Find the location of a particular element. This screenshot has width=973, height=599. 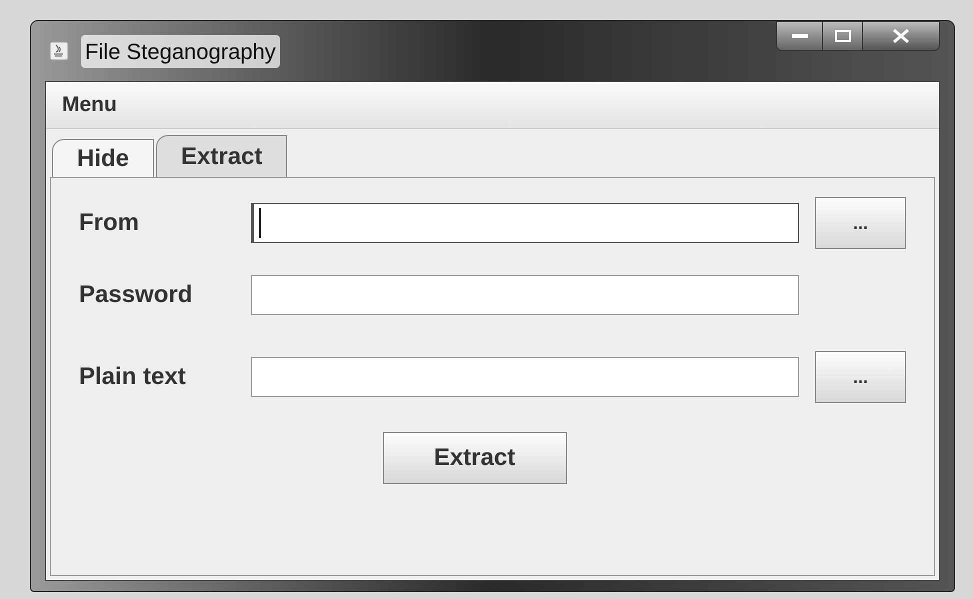

maximize-button is located at coordinates (843, 36).